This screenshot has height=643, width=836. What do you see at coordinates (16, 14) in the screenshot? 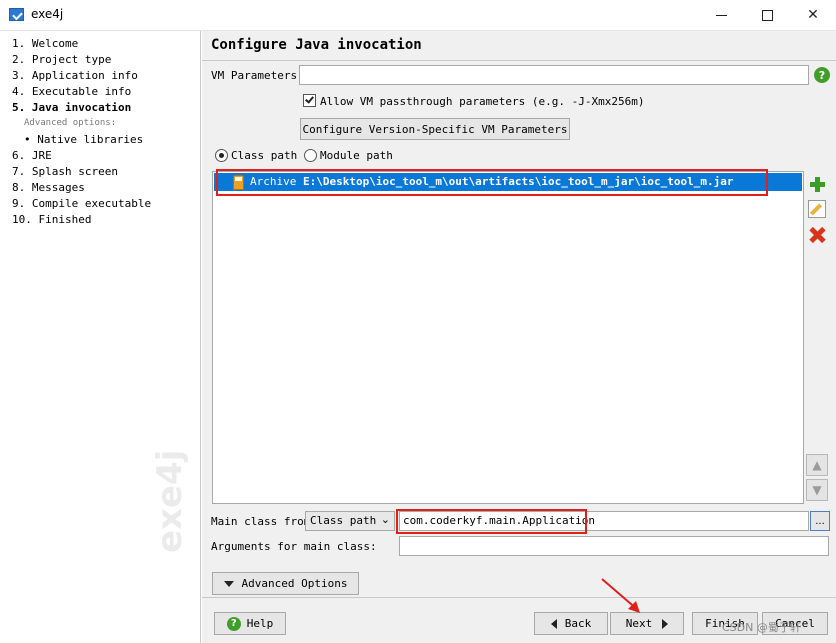
I see `exe4j-app-icon` at bounding box center [16, 14].